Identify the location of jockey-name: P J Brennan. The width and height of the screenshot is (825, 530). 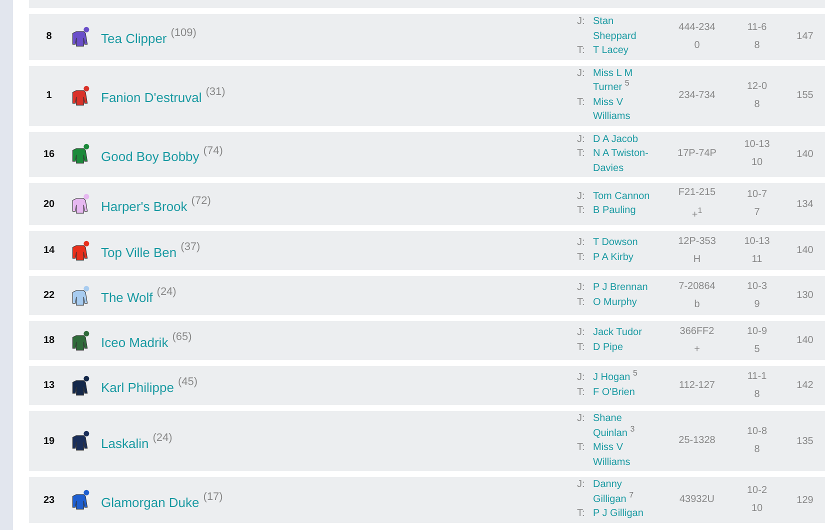
(624, 288).